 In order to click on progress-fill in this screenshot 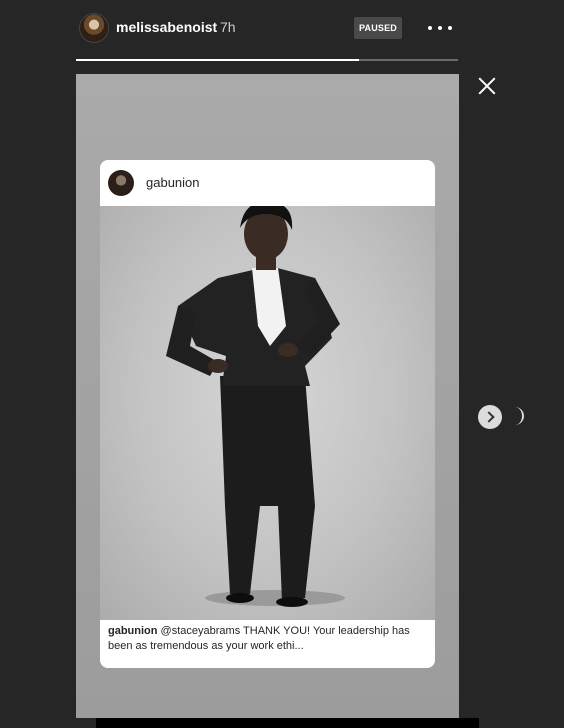, I will do `click(217, 60)`.